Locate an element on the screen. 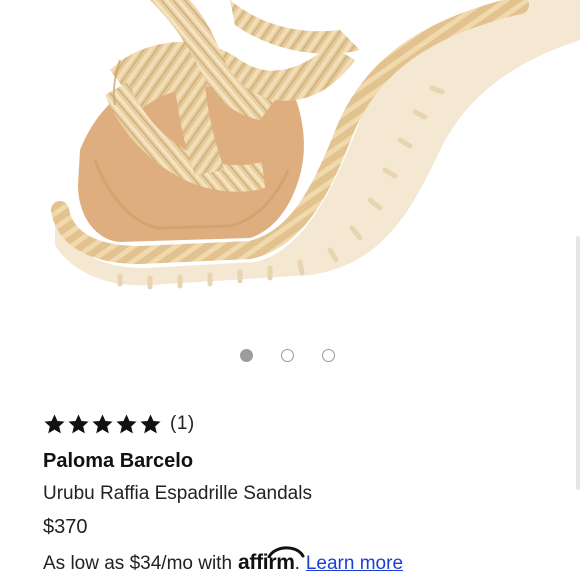 The height and width of the screenshot is (580, 580). star-rating is located at coordinates (102, 424).